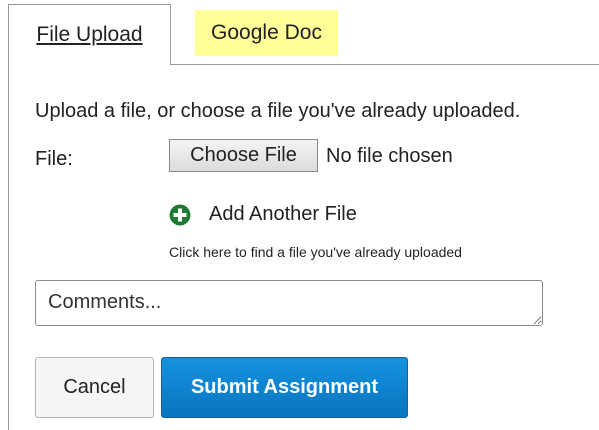  I want to click on tab-file-upload-label: File Upload, so click(89, 34).